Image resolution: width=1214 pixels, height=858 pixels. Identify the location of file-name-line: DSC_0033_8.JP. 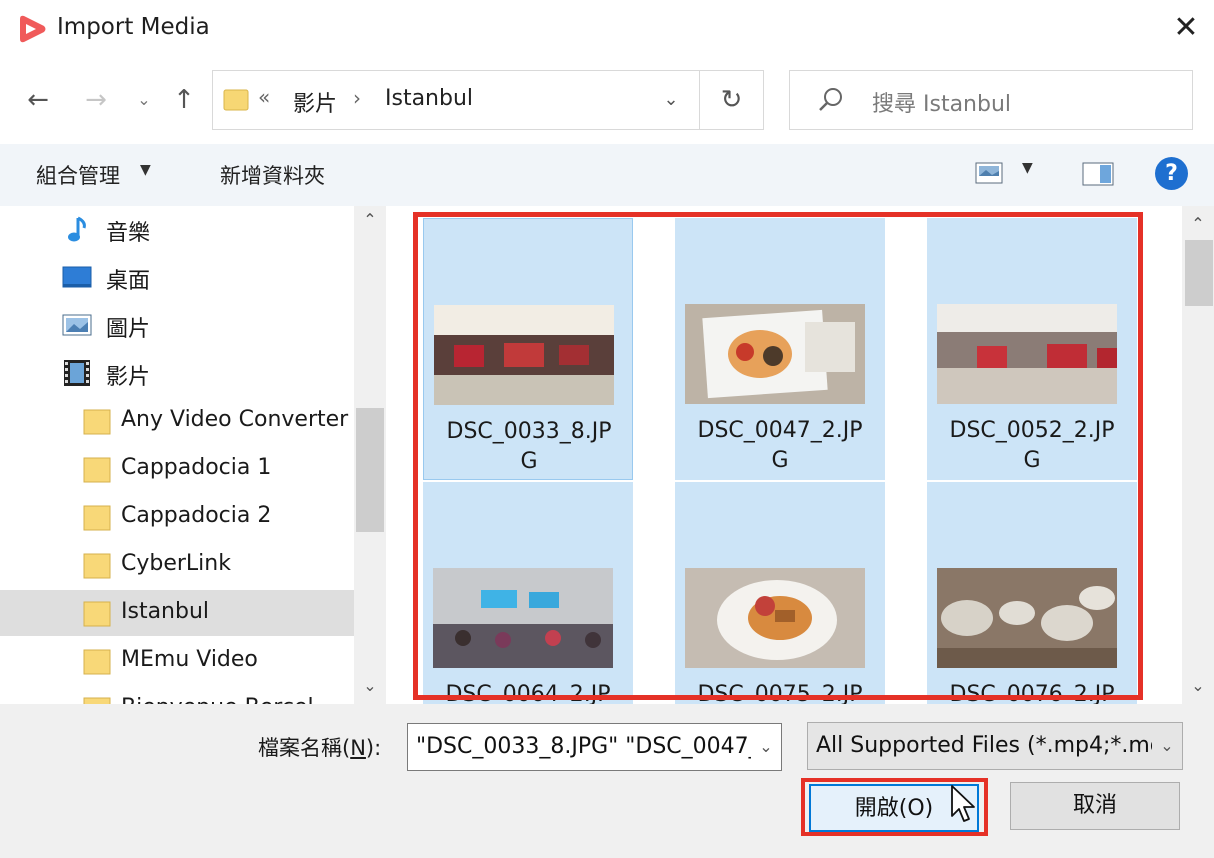
(529, 431).